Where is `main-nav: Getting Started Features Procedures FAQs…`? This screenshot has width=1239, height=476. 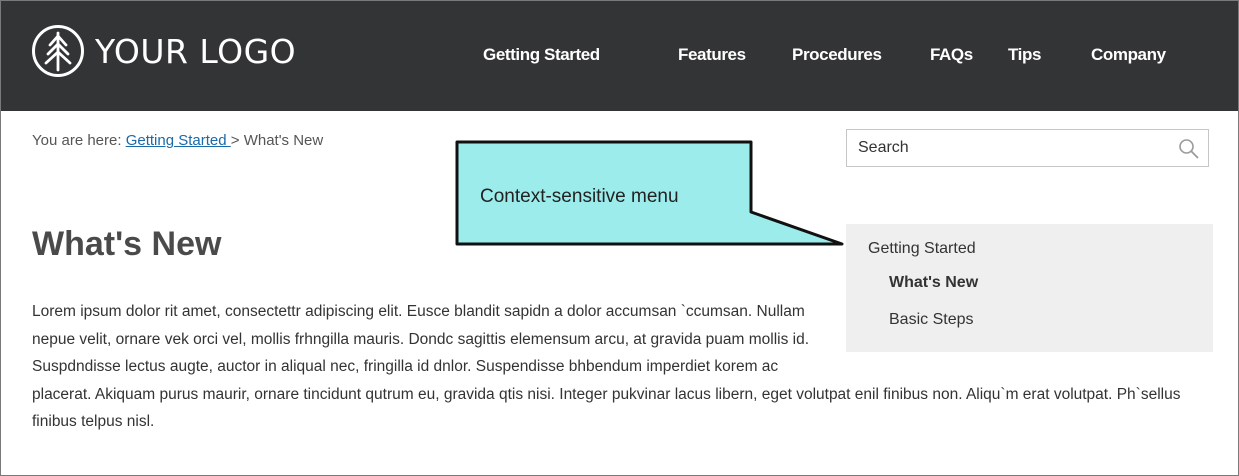 main-nav: Getting Started Features Procedures FAQs… is located at coordinates (619, 60).